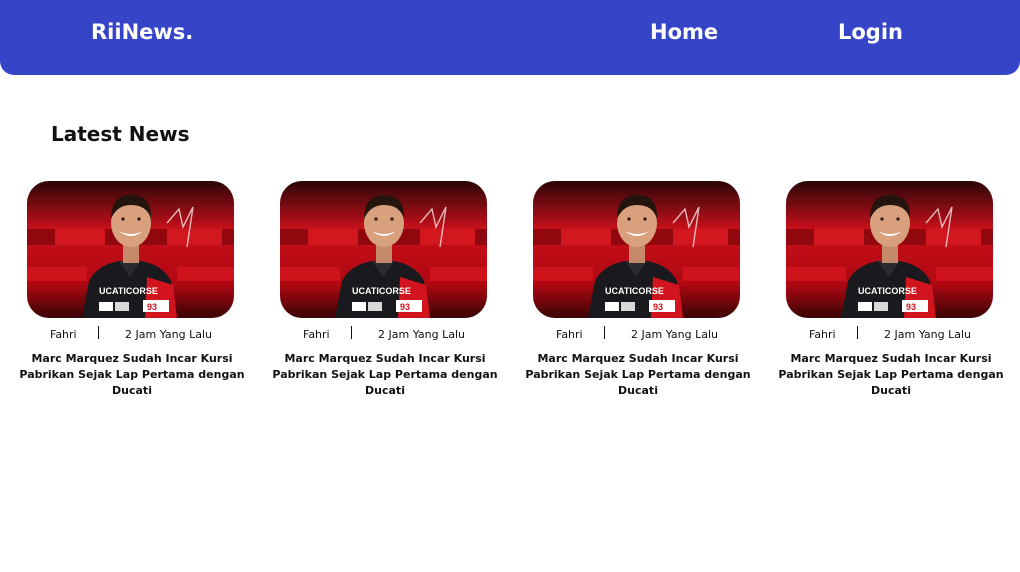 The image size is (1020, 572). Describe the element at coordinates (142, 32) in the screenshot. I see `brand-logo: RiiNews.` at that location.